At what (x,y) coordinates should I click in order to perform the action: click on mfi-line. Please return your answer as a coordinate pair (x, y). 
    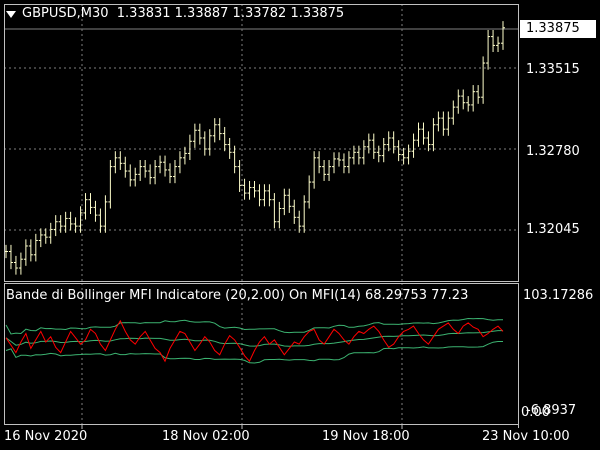
    Looking at the image, I should click on (254, 341).